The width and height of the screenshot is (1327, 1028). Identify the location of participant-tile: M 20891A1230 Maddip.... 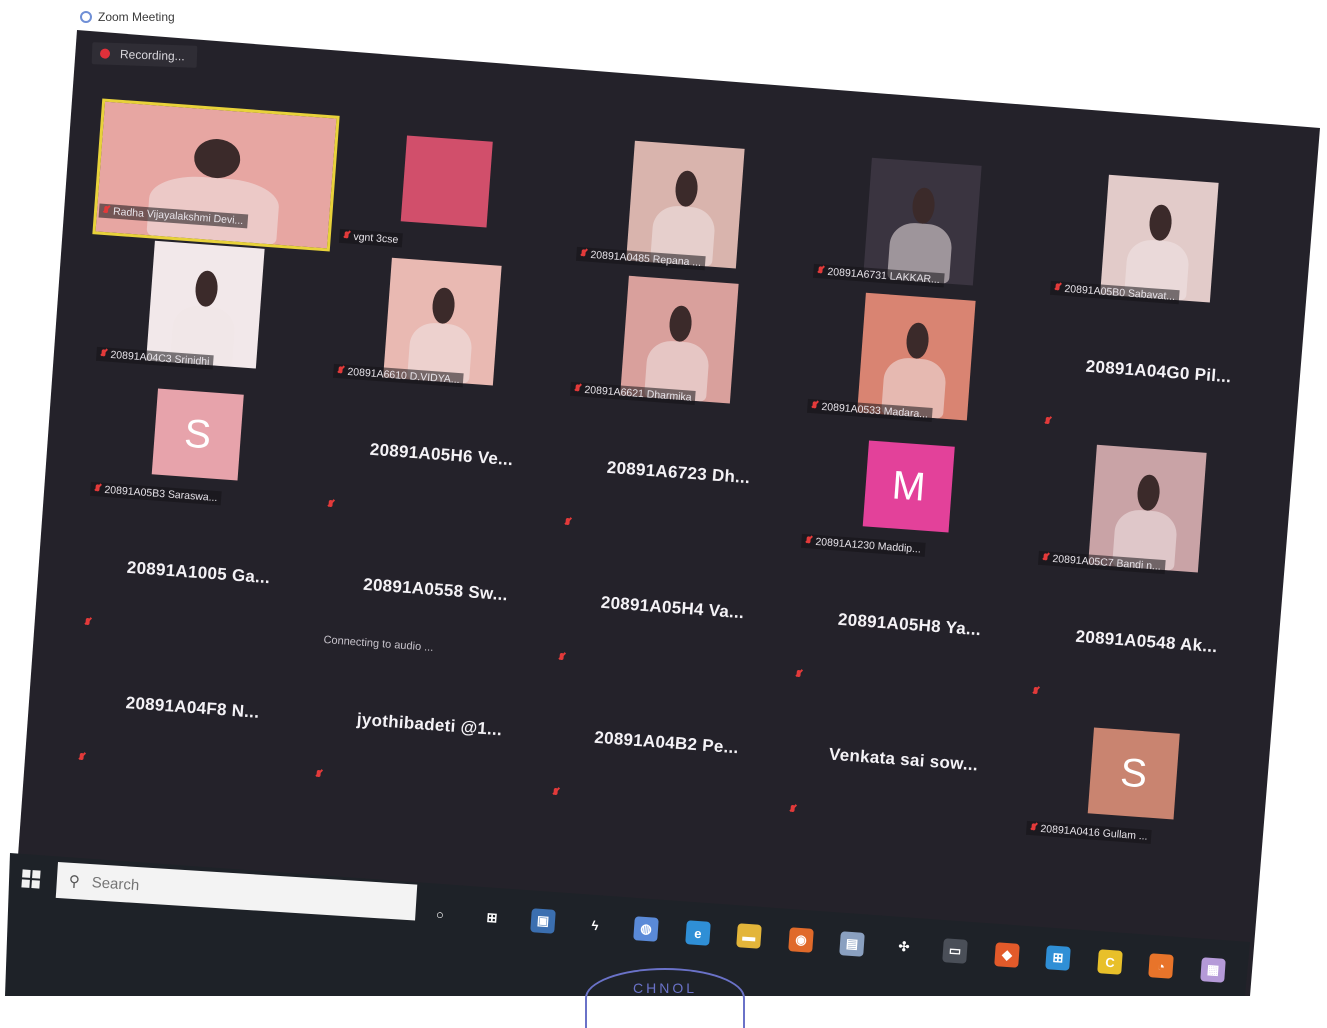
(915, 497).